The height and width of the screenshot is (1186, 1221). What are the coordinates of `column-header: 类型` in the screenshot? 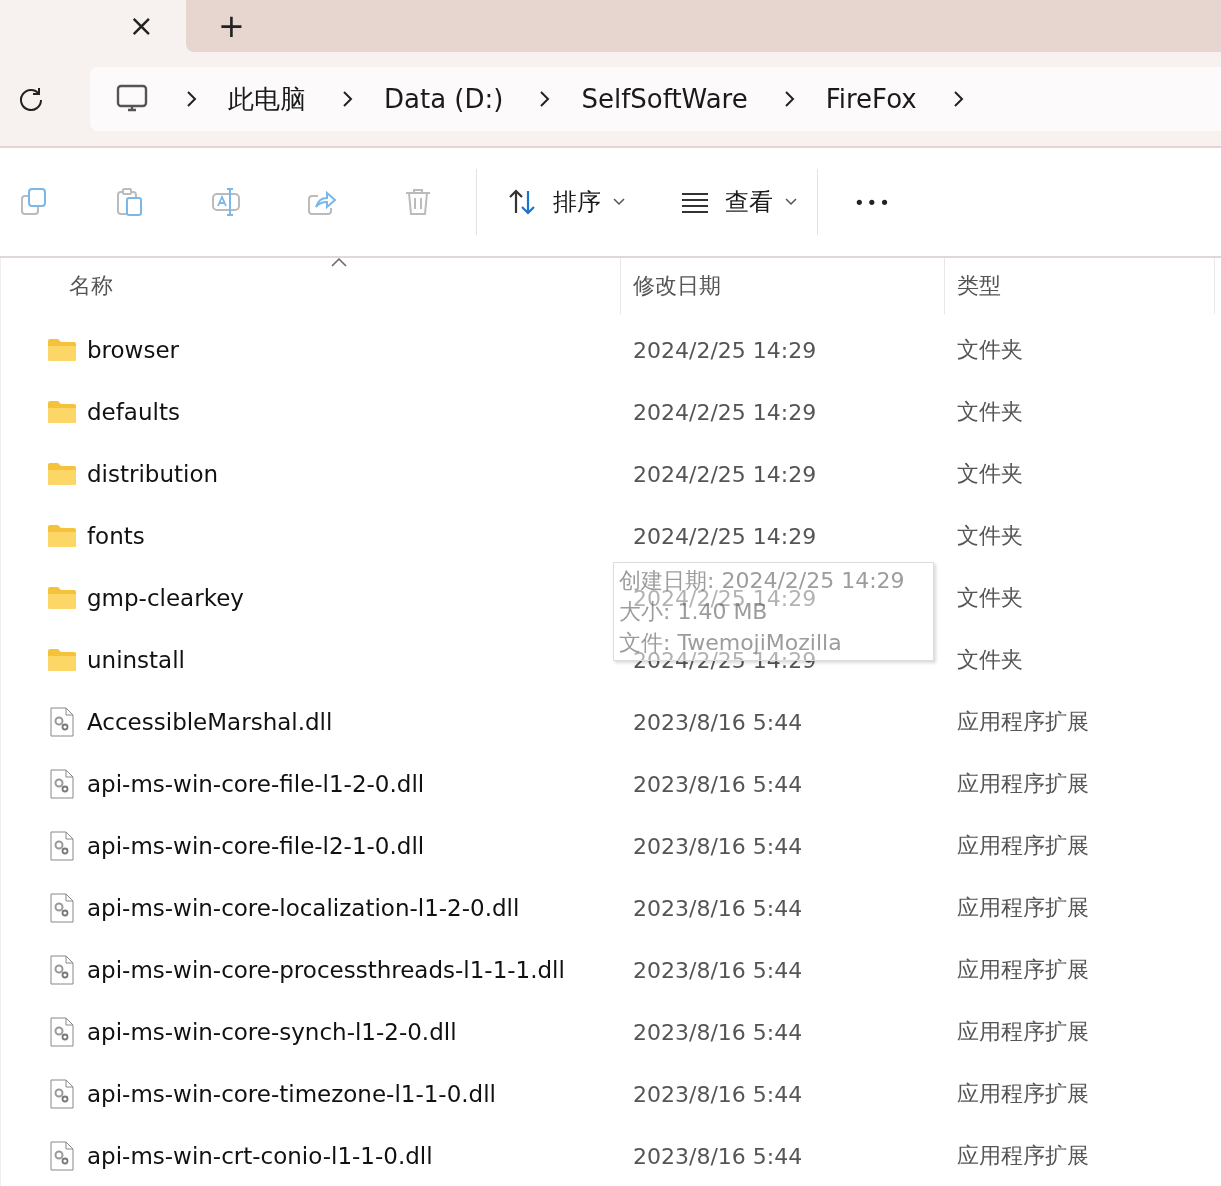 It's located at (1080, 286).